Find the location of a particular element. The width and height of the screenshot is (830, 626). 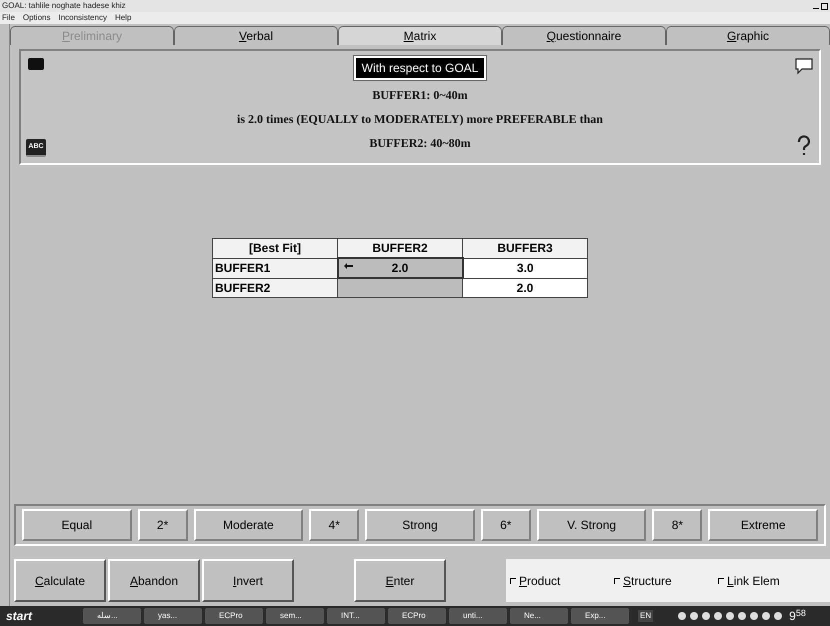

question-icon is located at coordinates (804, 146).